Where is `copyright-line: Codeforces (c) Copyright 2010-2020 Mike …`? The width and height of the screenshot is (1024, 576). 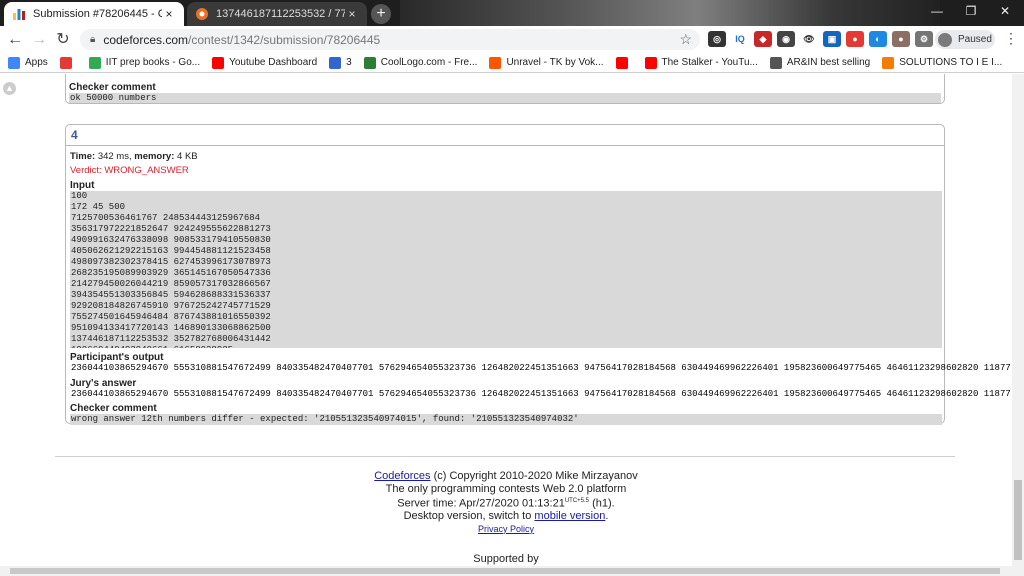
copyright-line: Codeforces (c) Copyright 2010-2020 Mike … is located at coordinates (506, 476).